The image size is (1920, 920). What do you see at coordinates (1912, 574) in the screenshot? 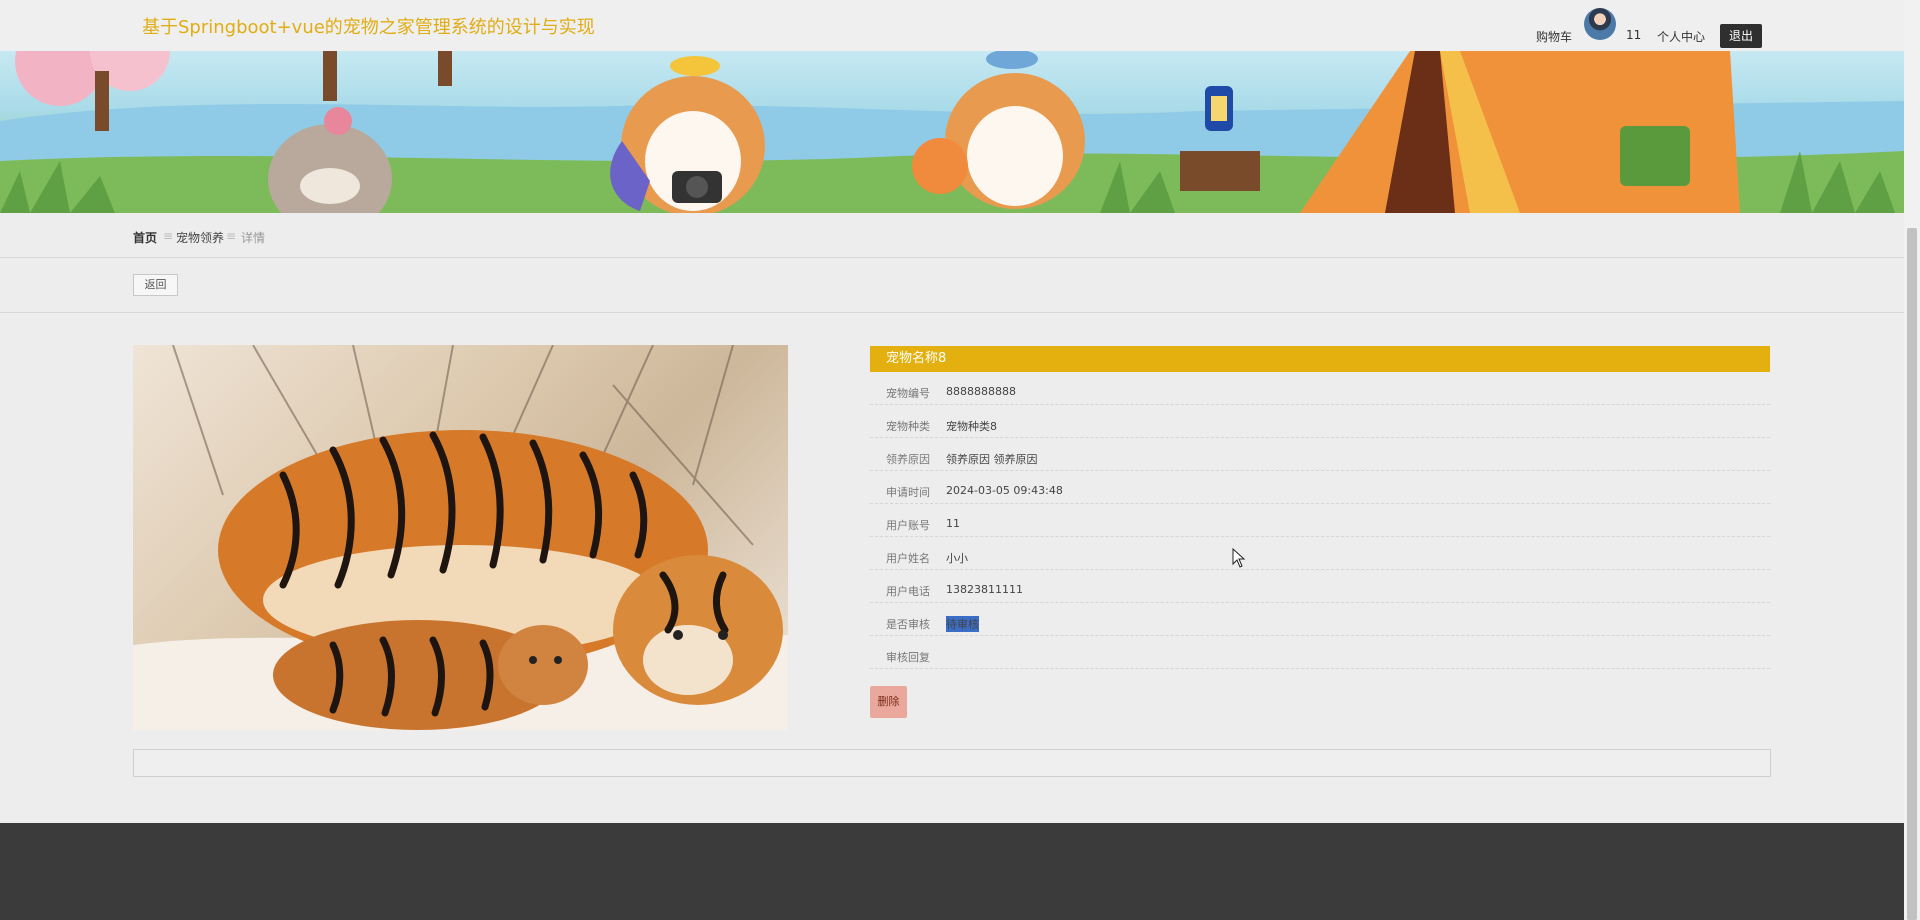
I see `scrollbar-thumb` at bounding box center [1912, 574].